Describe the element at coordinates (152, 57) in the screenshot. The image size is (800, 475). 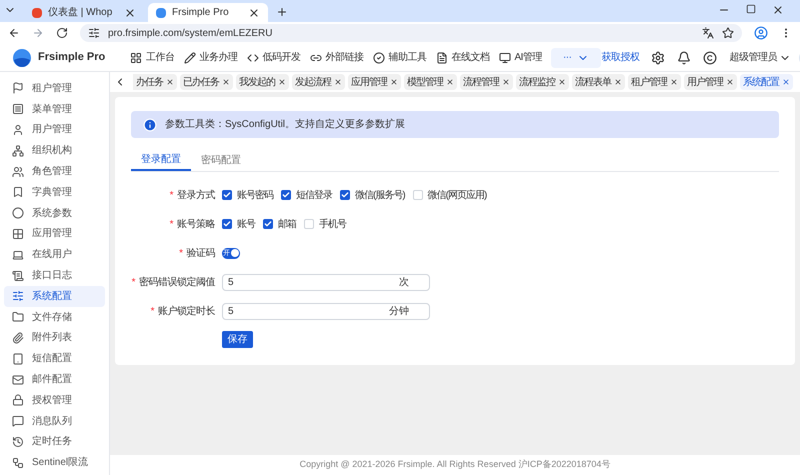
I see `nav-item: 工作台` at that location.